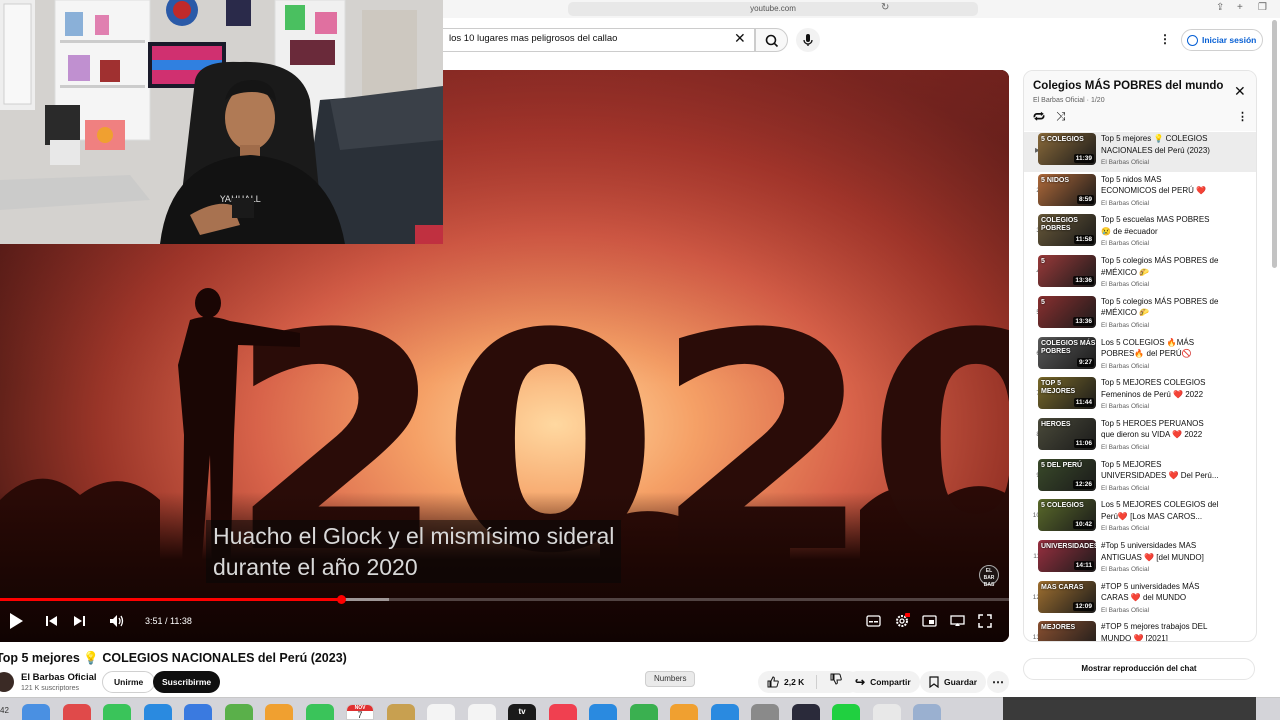 The width and height of the screenshot is (1280, 720). What do you see at coordinates (238, 712) in the screenshot?
I see `maps-icon` at bounding box center [238, 712].